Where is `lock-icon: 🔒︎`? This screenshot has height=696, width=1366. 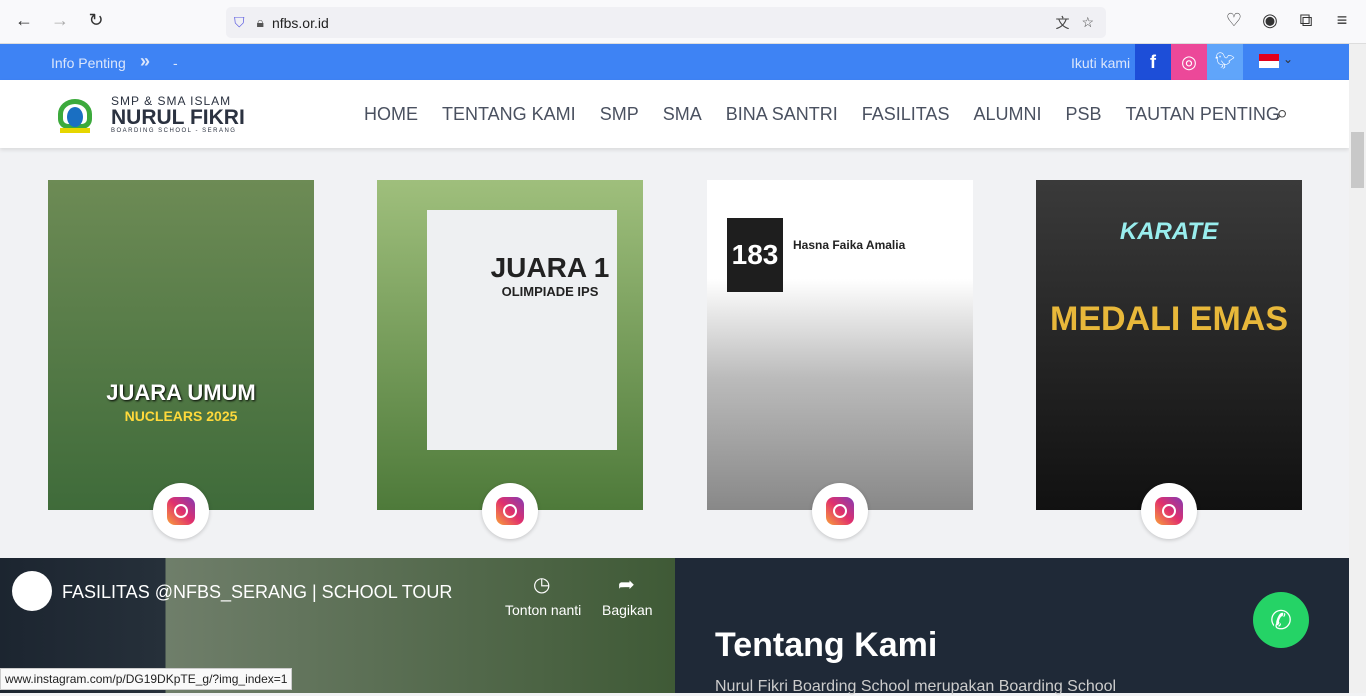
lock-icon: 🔒︎ is located at coordinates (260, 22).